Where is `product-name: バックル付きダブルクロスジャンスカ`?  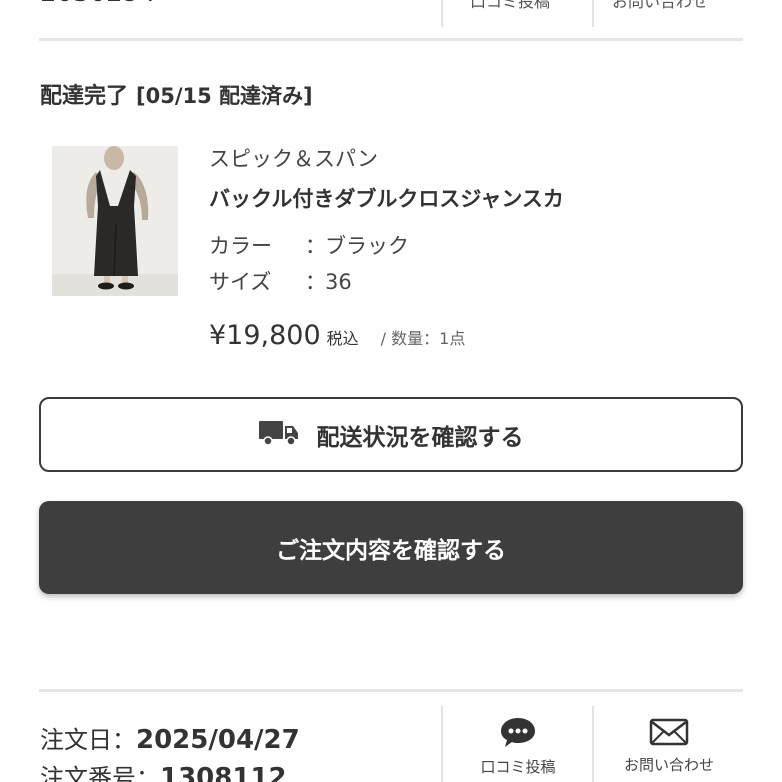
product-name: バックル付きダブルクロスジャンスカ is located at coordinates (386, 198).